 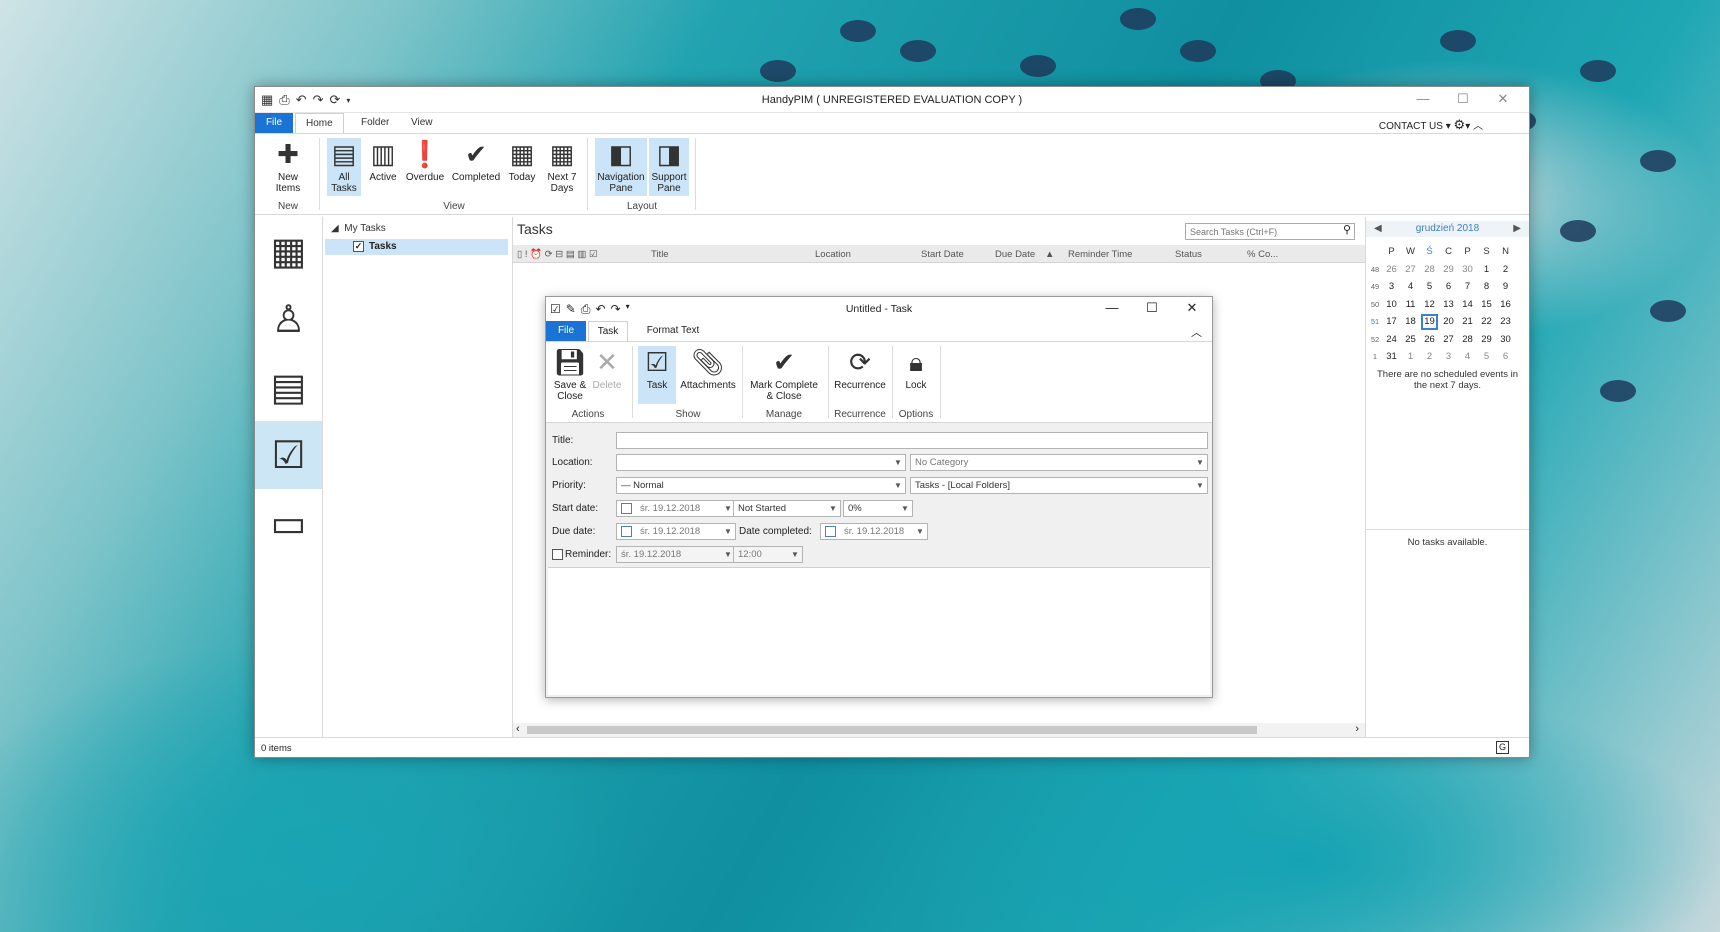 What do you see at coordinates (761, 485) in the screenshot?
I see `priority-select: — Normal ▼` at bounding box center [761, 485].